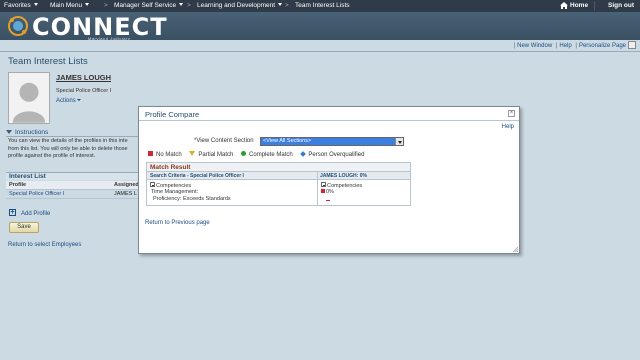 The image size is (640, 360). Describe the element at coordinates (579, 5) in the screenshot. I see `home-link: Home` at that location.